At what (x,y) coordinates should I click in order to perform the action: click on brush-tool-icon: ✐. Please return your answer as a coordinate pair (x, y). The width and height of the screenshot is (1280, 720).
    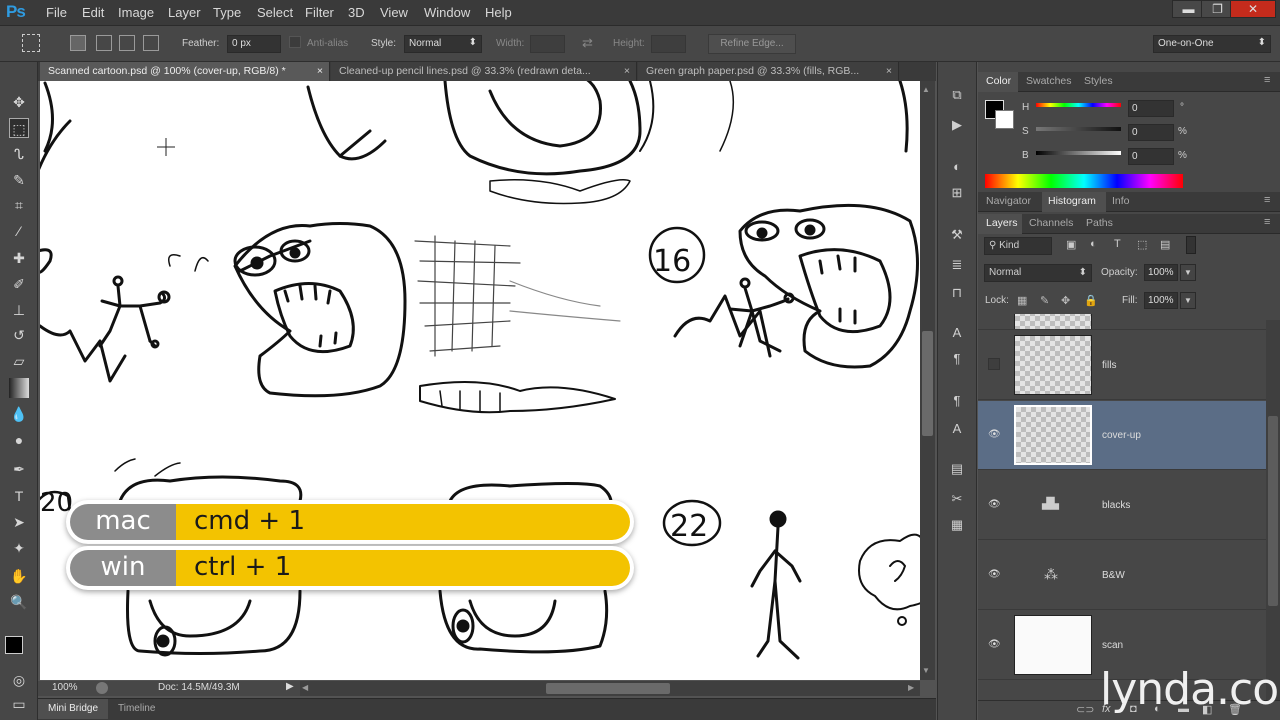
    Looking at the image, I should click on (19, 284).